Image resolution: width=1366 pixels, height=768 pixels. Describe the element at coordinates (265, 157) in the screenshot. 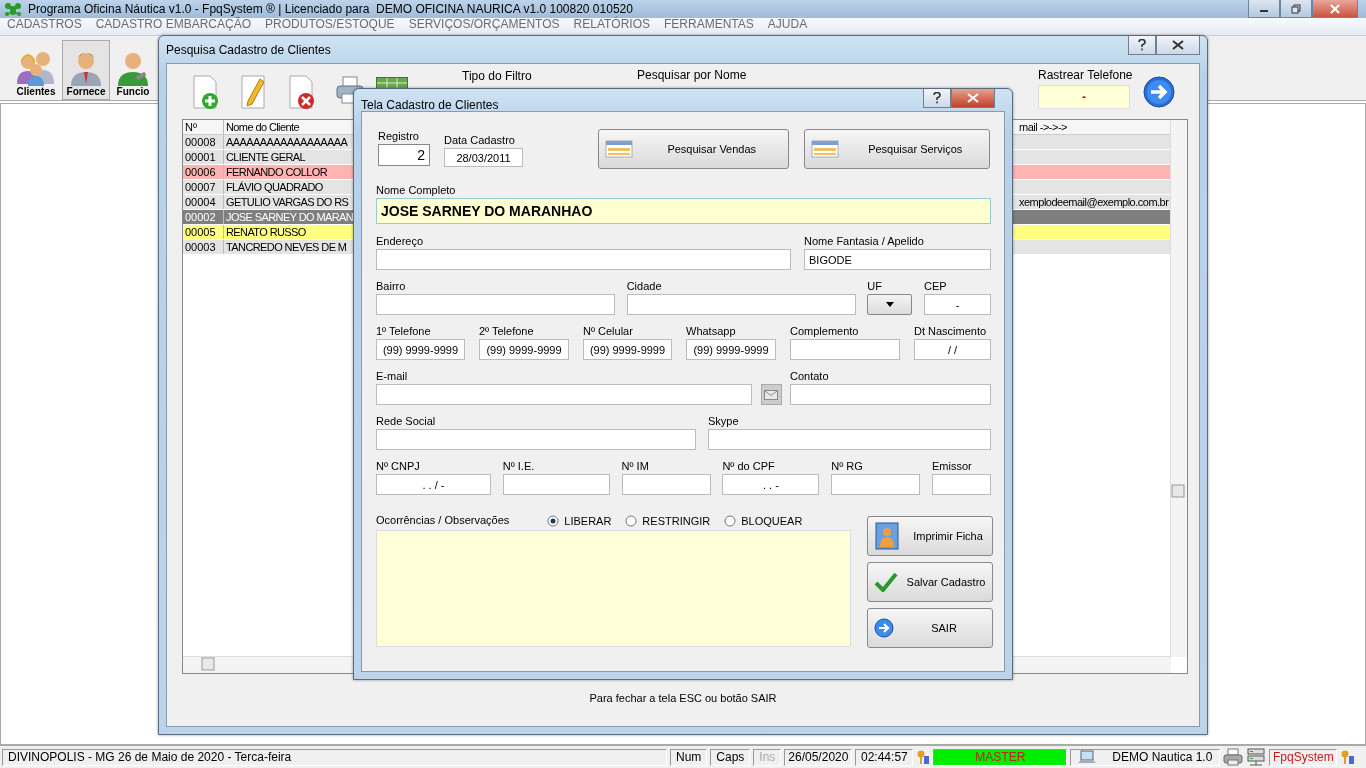

I see `row-name: CLIENTE GERAL` at that location.